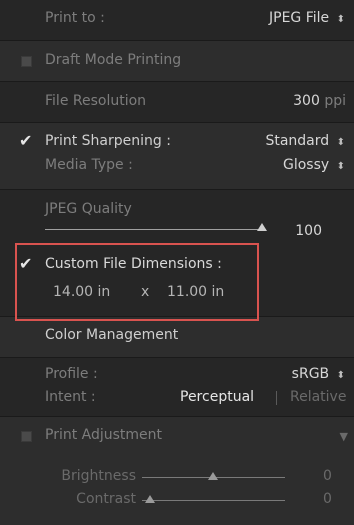  I want to click on draft-mode-checkbox, so click(26, 61).